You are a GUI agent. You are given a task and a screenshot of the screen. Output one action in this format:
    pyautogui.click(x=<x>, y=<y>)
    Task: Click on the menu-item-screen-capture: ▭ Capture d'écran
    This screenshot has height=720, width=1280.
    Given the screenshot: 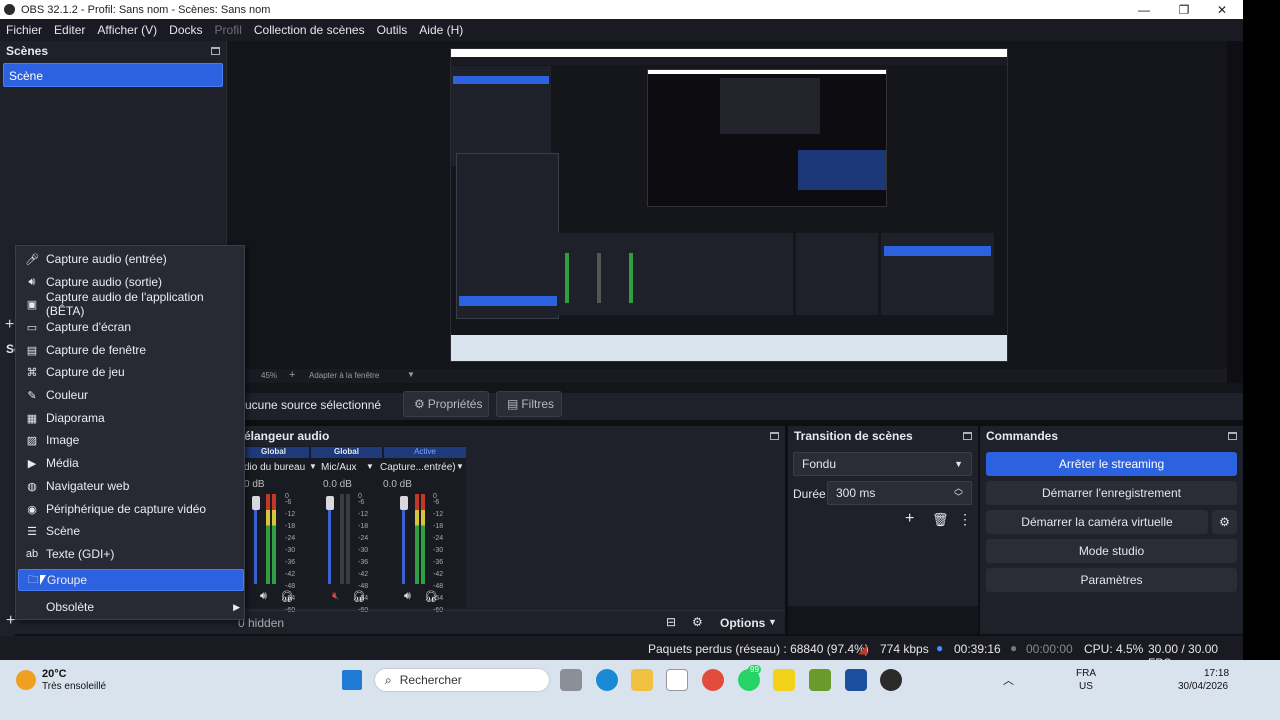 What is the action you would take?
    pyautogui.click(x=131, y=327)
    